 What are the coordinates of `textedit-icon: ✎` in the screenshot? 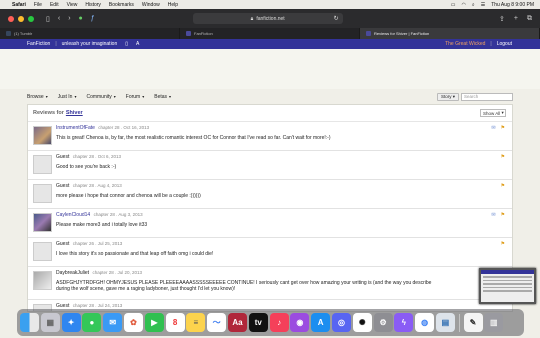 It's located at (473, 322).